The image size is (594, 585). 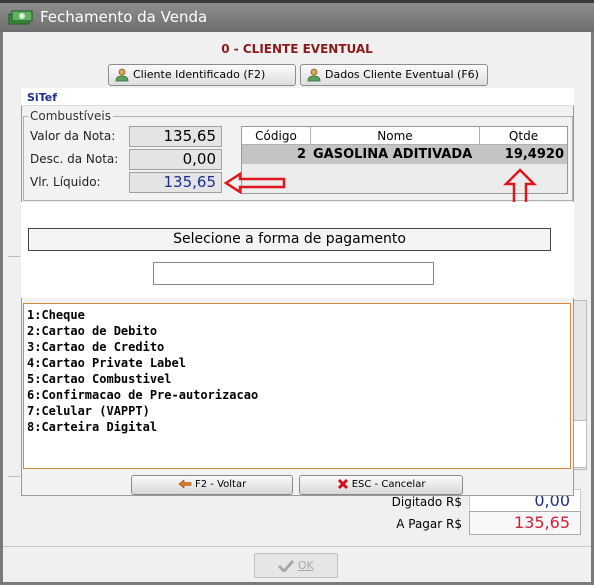 I want to click on table-row: 2 GASOLINA ADITIVADA 19,4920, so click(x=404, y=154).